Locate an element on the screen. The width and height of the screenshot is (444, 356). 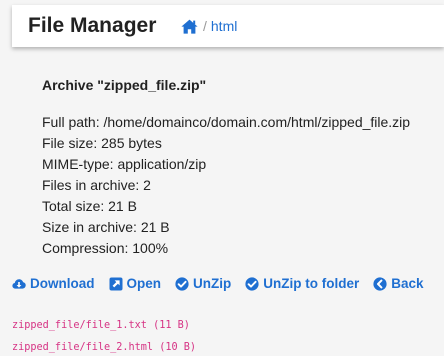
archive-actions: Download Open UnZip UnZip to folder Back is located at coordinates (218, 284).